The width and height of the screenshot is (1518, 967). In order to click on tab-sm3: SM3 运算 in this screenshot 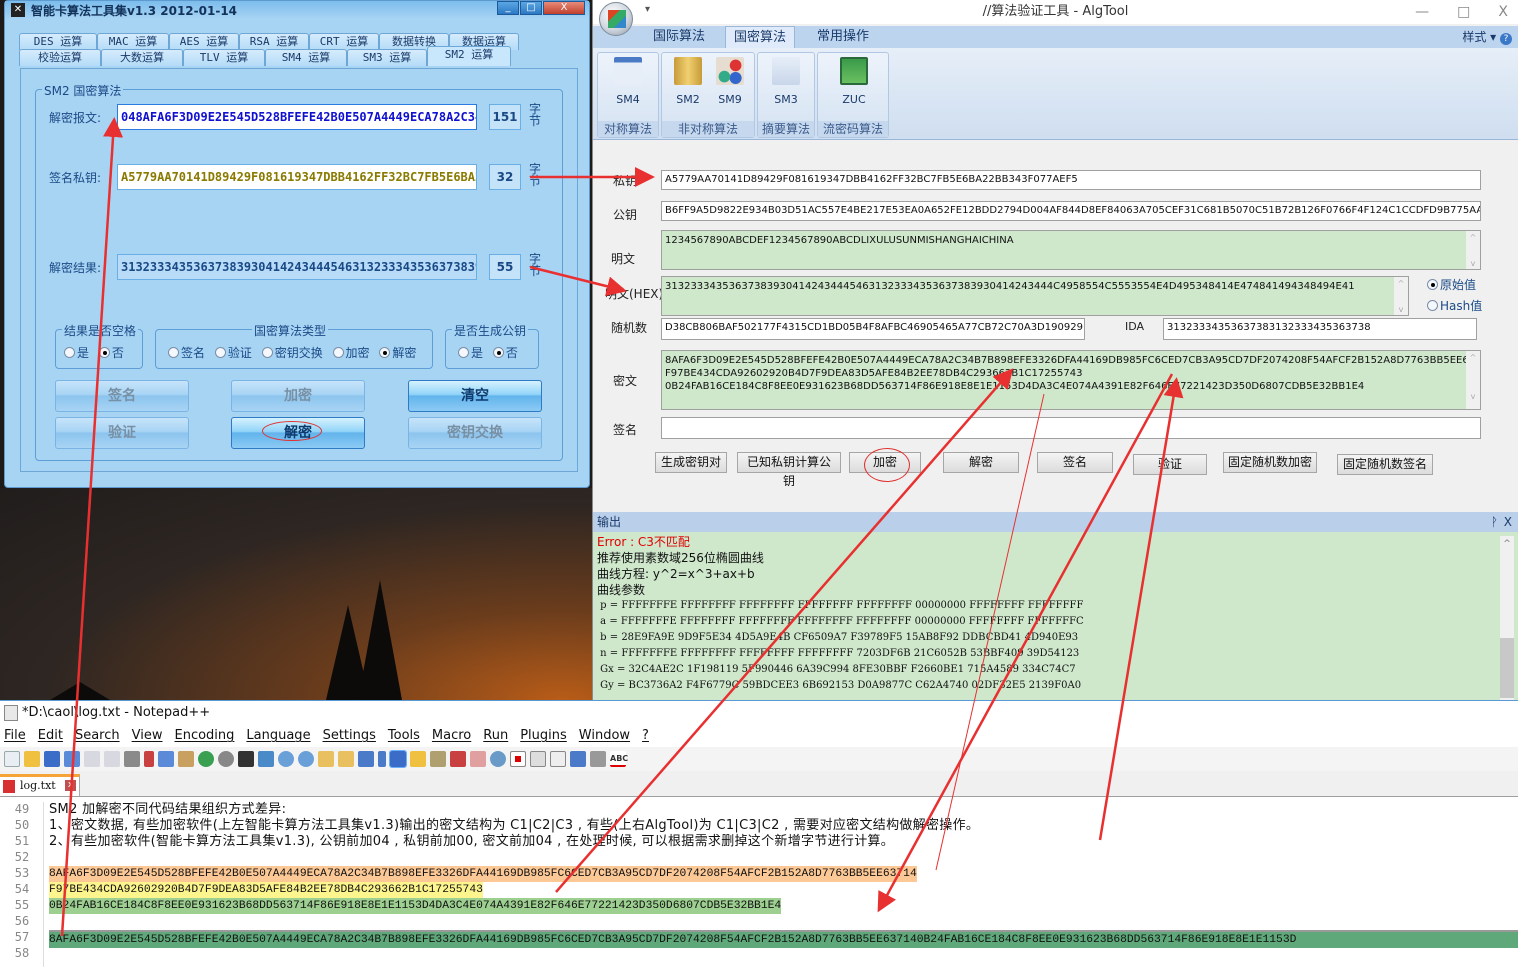, I will do `click(387, 57)`.